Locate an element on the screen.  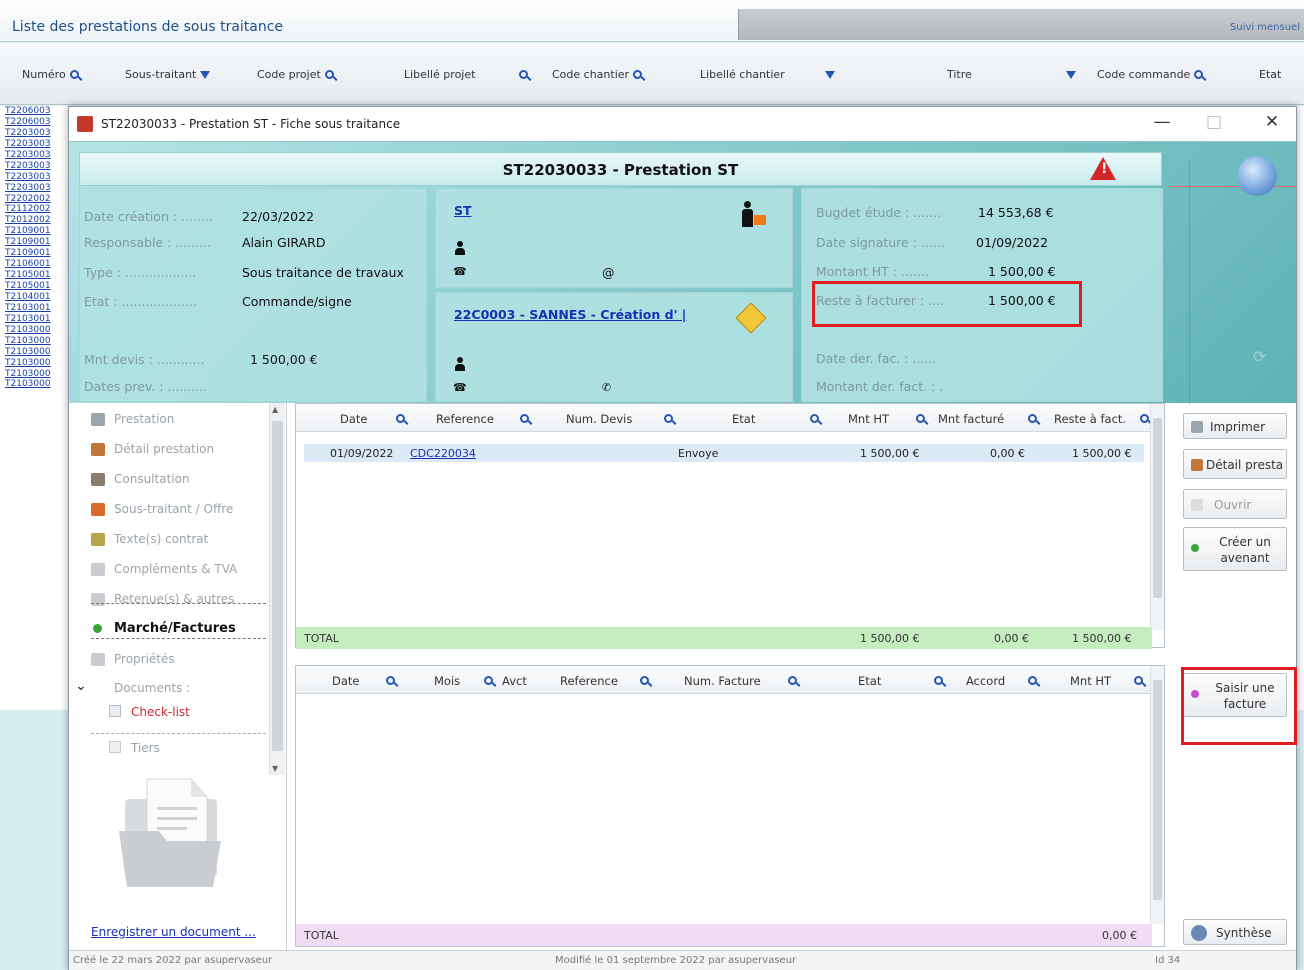
creer-avenant-button: Créer un avenant is located at coordinates (1235, 549).